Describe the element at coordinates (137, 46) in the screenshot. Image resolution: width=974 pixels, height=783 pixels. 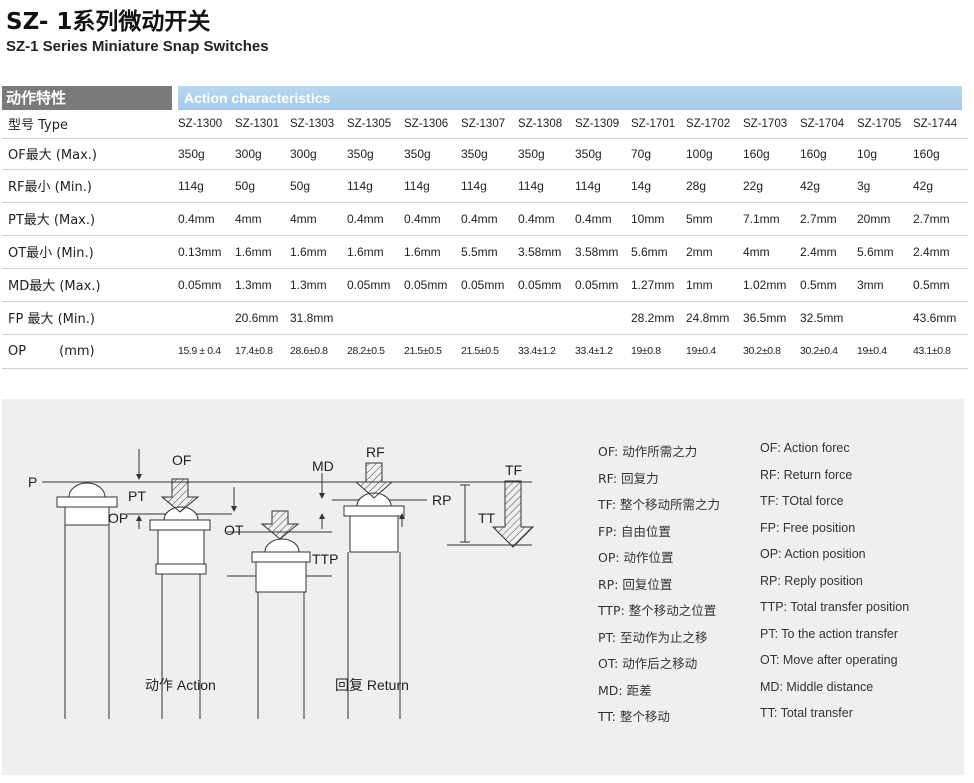
I see `page-title-en: SZ-1 Series Miniature Snap Switches` at that location.